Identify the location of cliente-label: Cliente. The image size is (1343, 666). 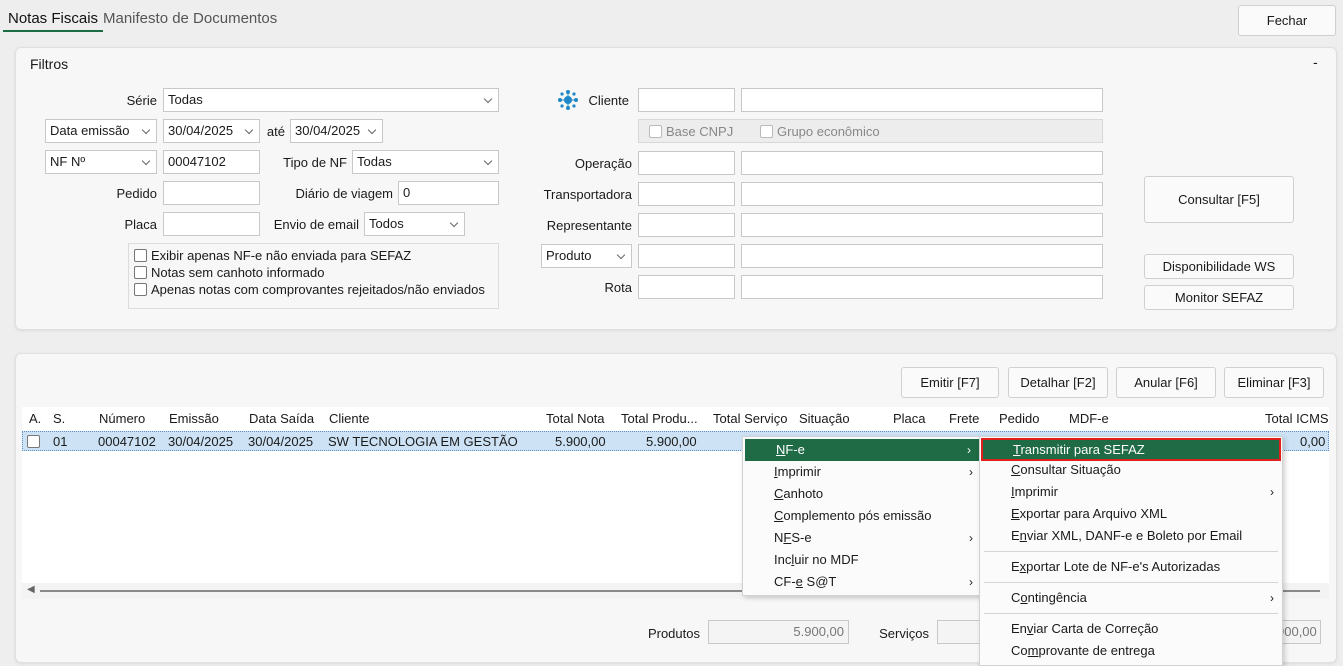
(608, 100).